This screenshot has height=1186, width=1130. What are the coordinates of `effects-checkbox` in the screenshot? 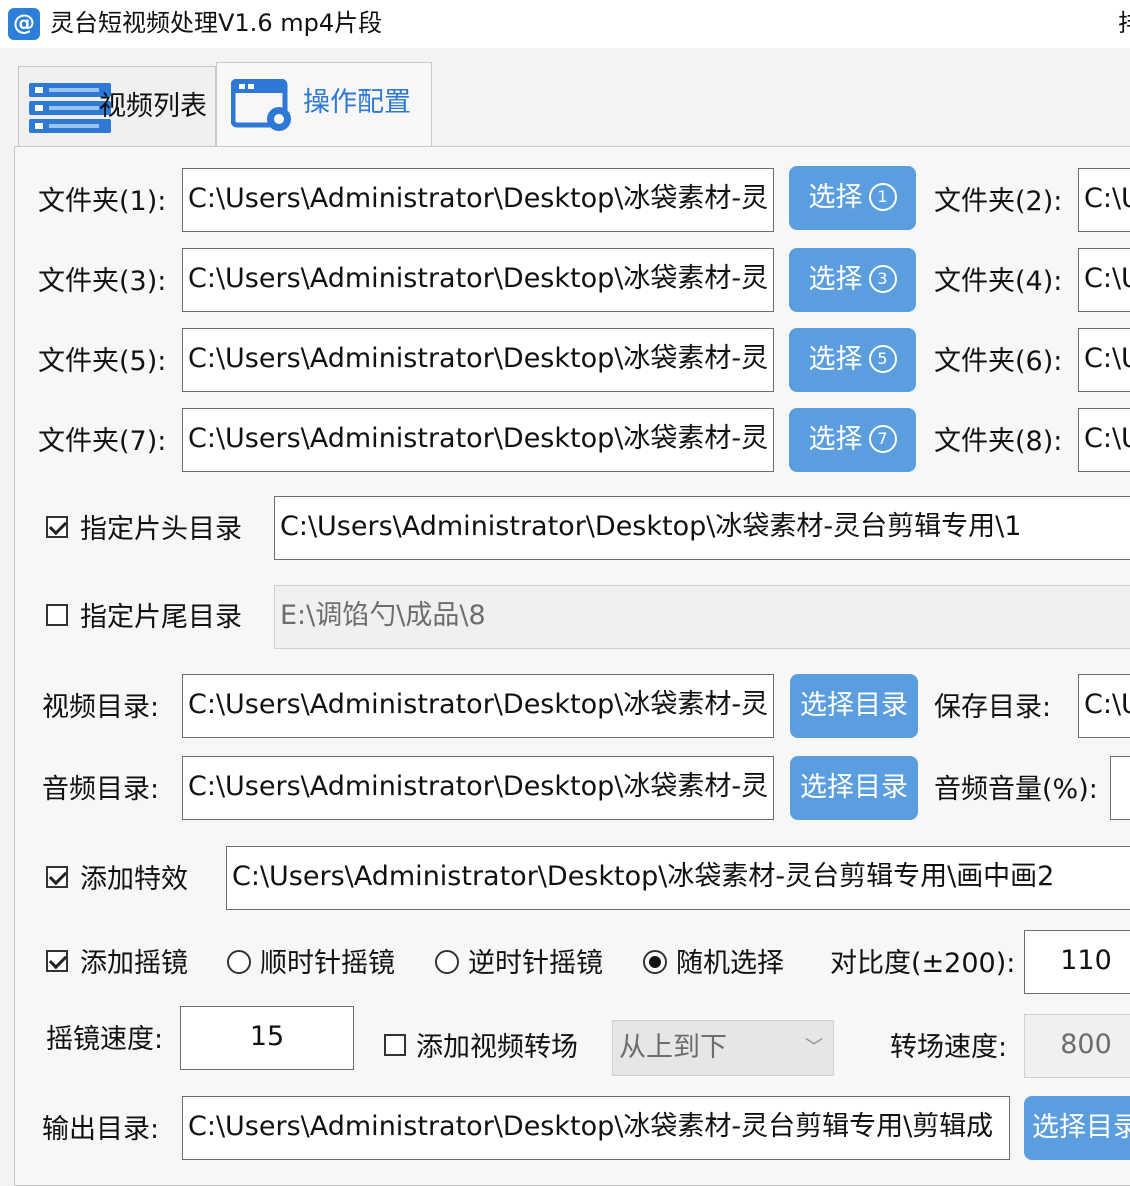 It's located at (57, 877).